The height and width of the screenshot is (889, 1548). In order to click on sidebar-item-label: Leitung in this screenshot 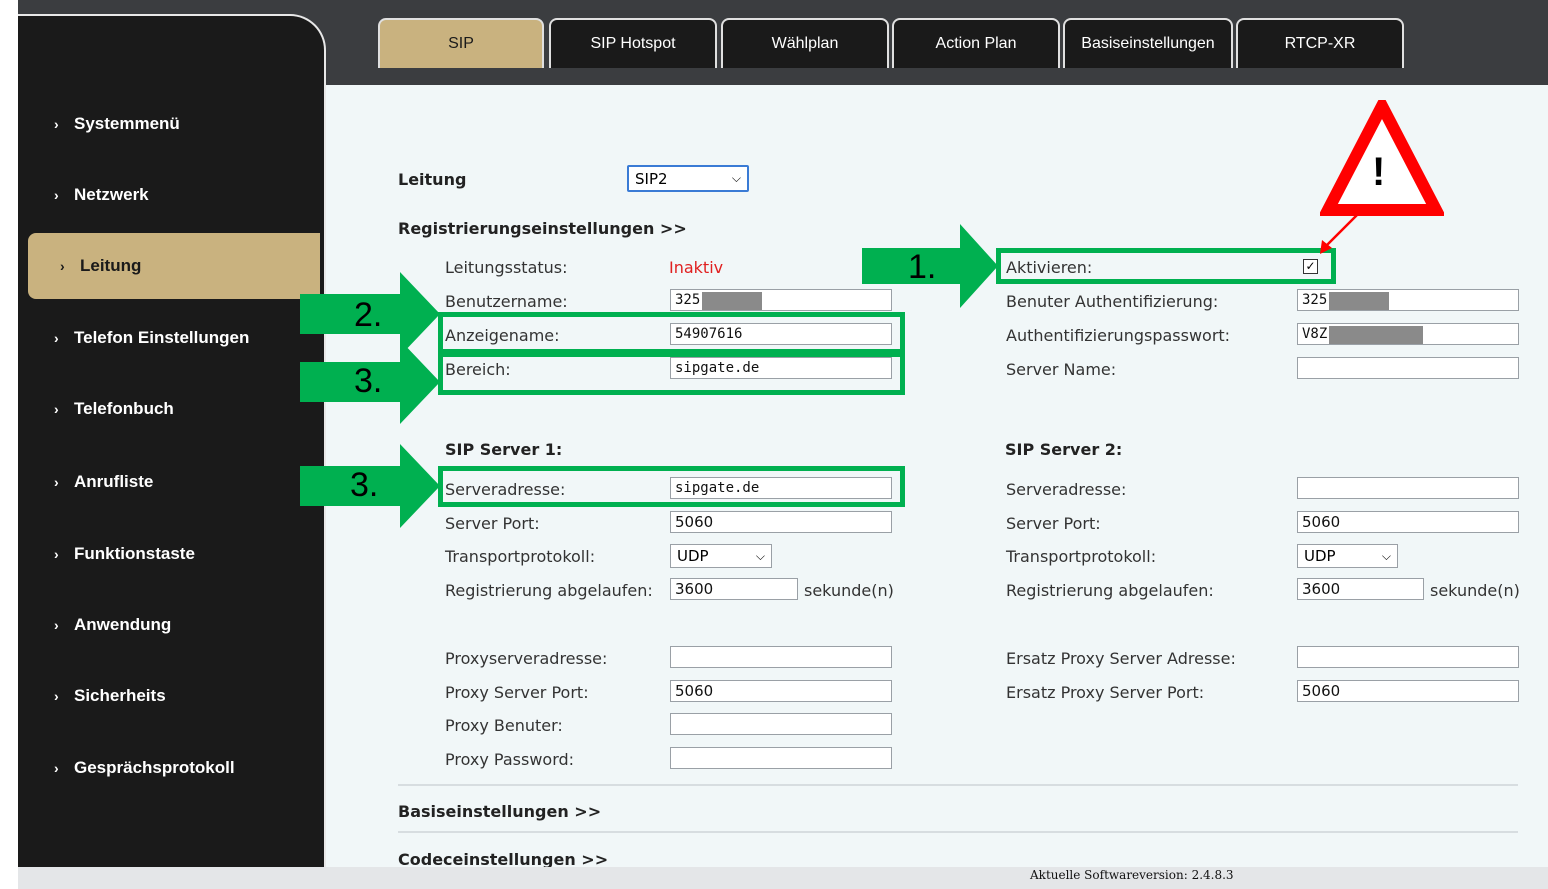, I will do `click(111, 265)`.